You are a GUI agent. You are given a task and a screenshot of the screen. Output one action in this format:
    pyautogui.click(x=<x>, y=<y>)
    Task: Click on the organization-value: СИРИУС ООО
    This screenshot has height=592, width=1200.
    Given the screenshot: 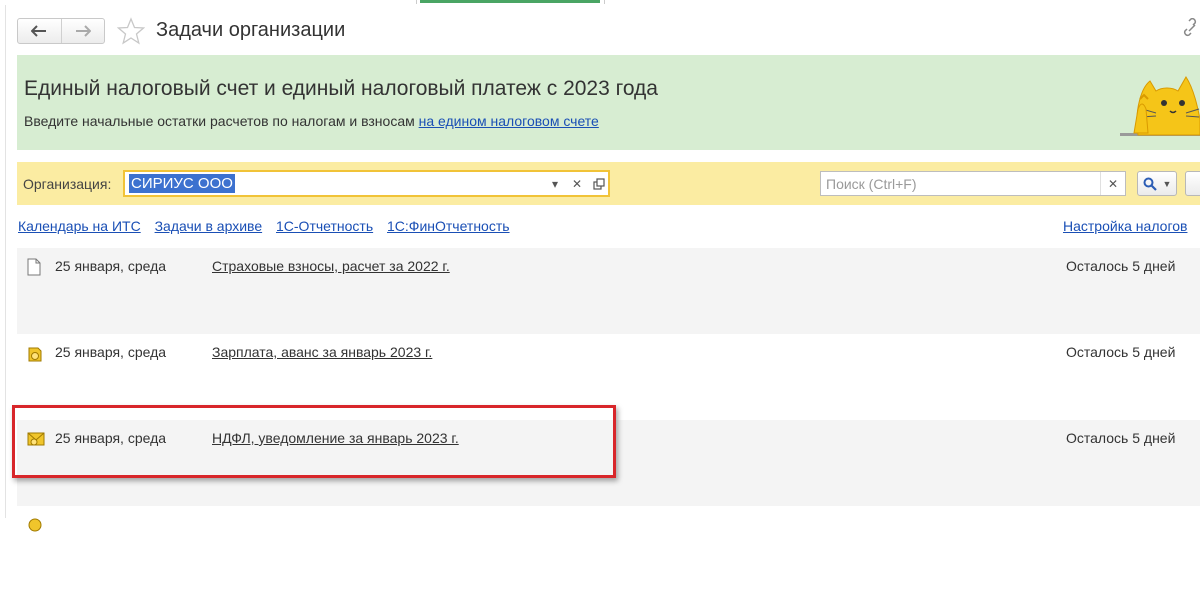 What is the action you would take?
    pyautogui.click(x=182, y=183)
    